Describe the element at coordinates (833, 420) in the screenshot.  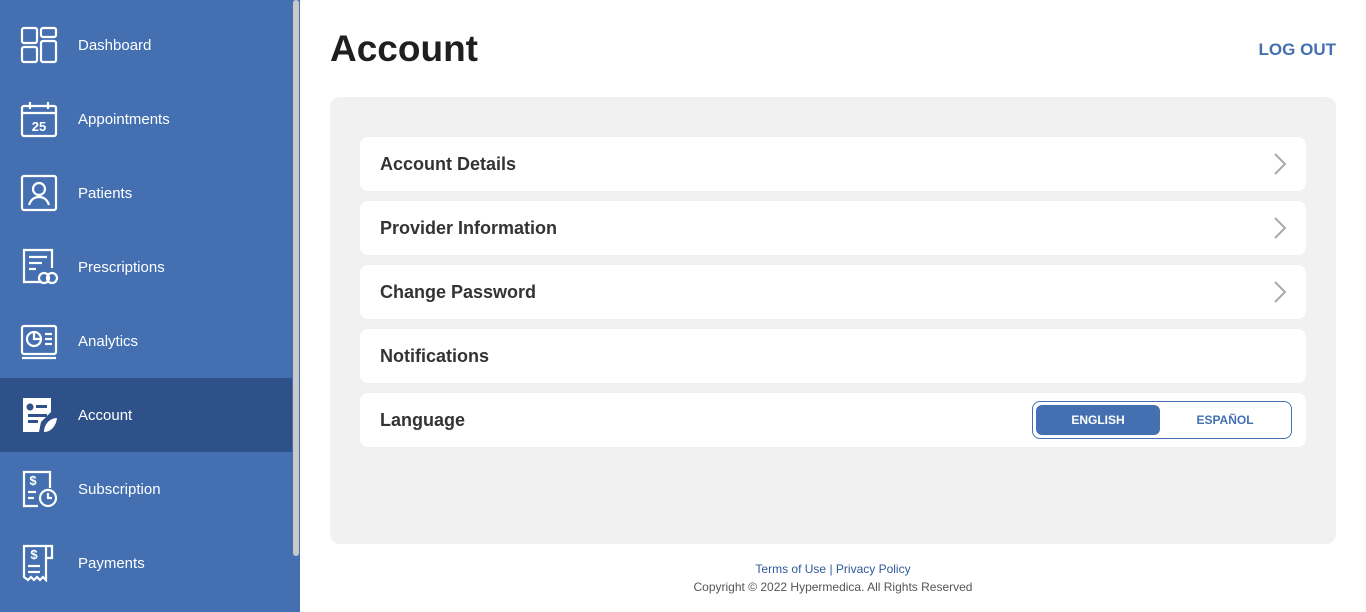
I see `language-row: Language ENGLISH ESPAÑOL` at that location.